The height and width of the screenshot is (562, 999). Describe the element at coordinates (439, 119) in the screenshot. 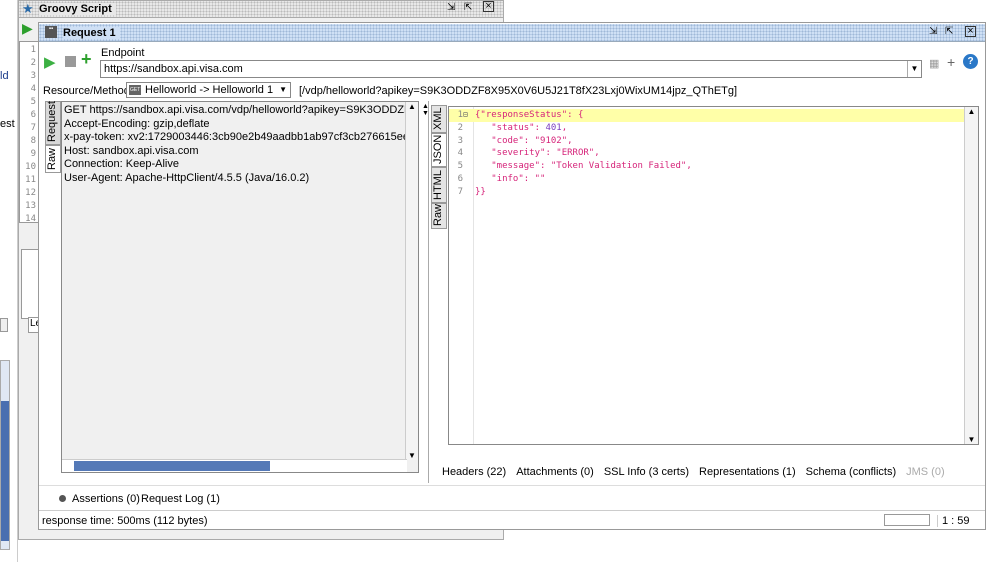

I see `tab-xml: XML` at that location.